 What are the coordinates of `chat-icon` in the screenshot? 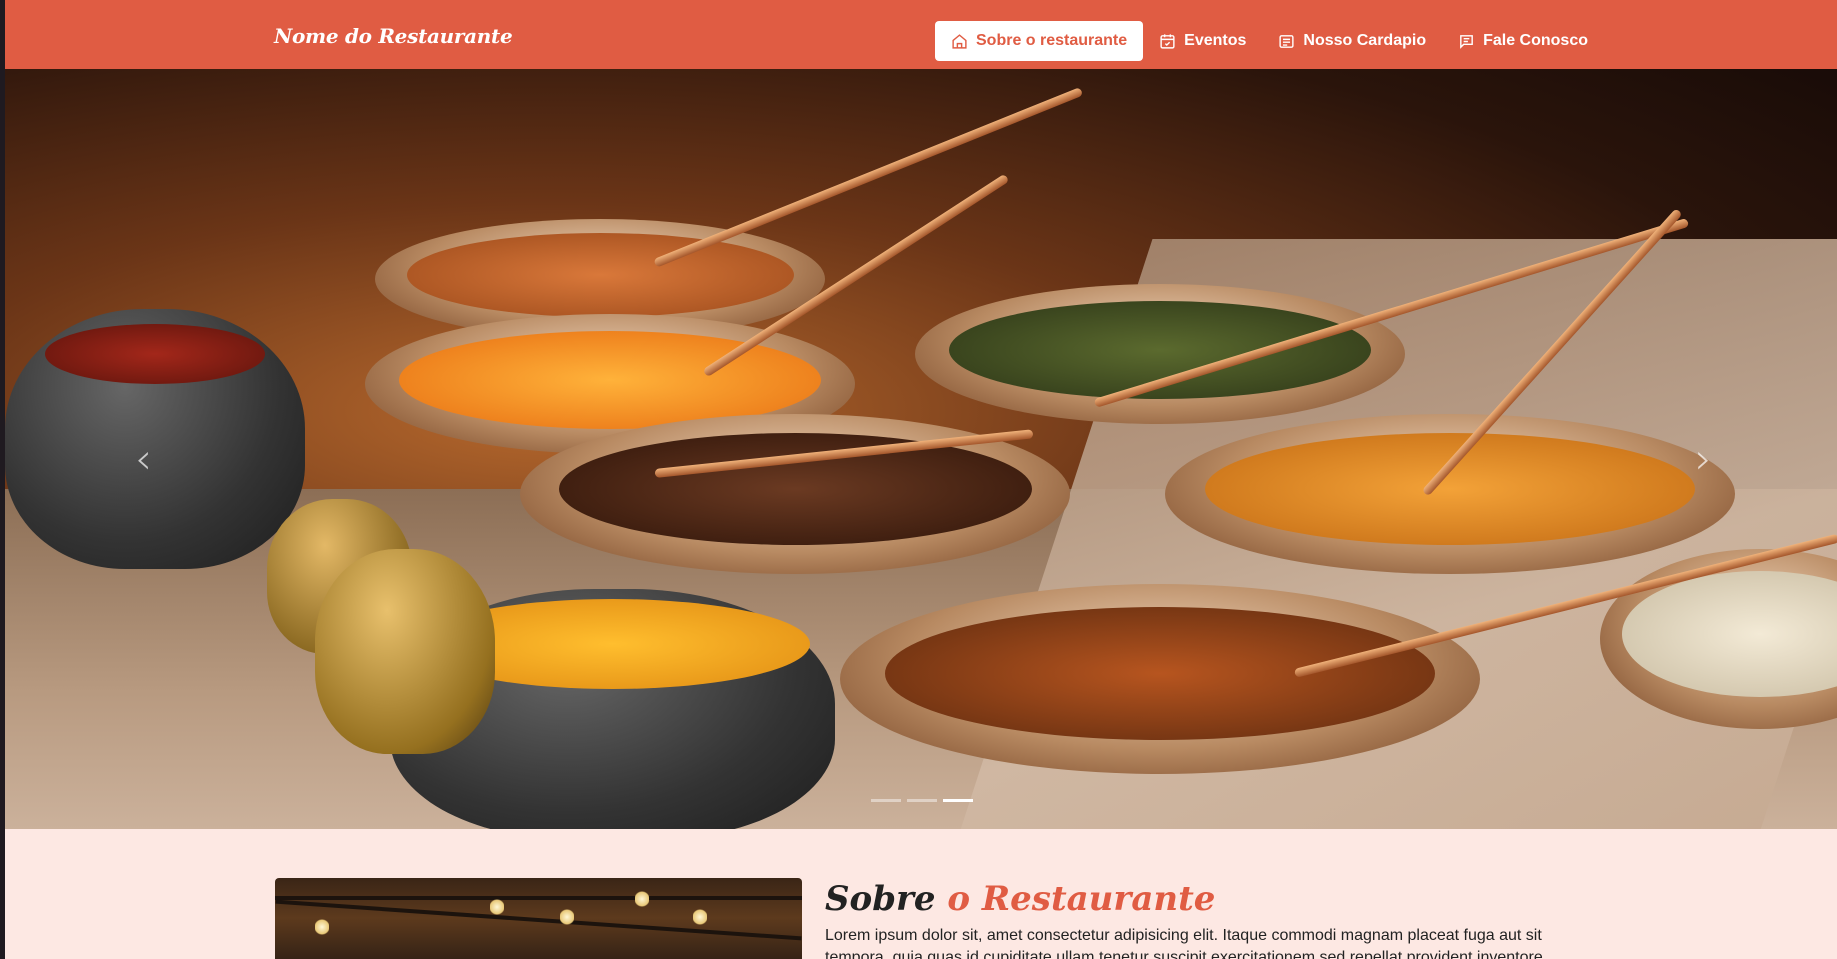 It's located at (1466, 41).